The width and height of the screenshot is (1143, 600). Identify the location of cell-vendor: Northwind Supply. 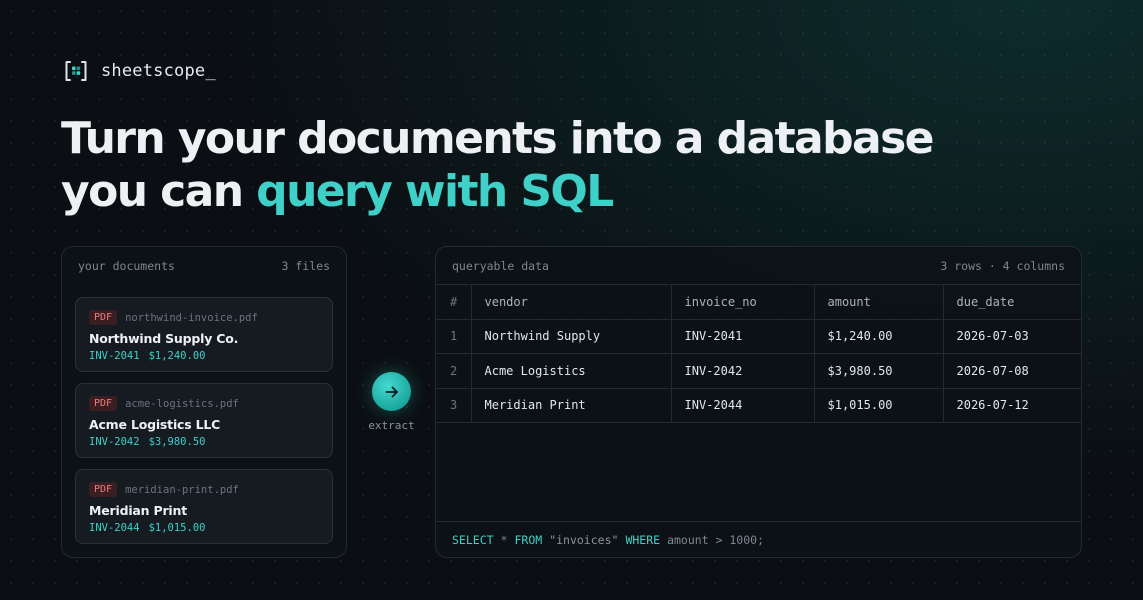
(570, 336).